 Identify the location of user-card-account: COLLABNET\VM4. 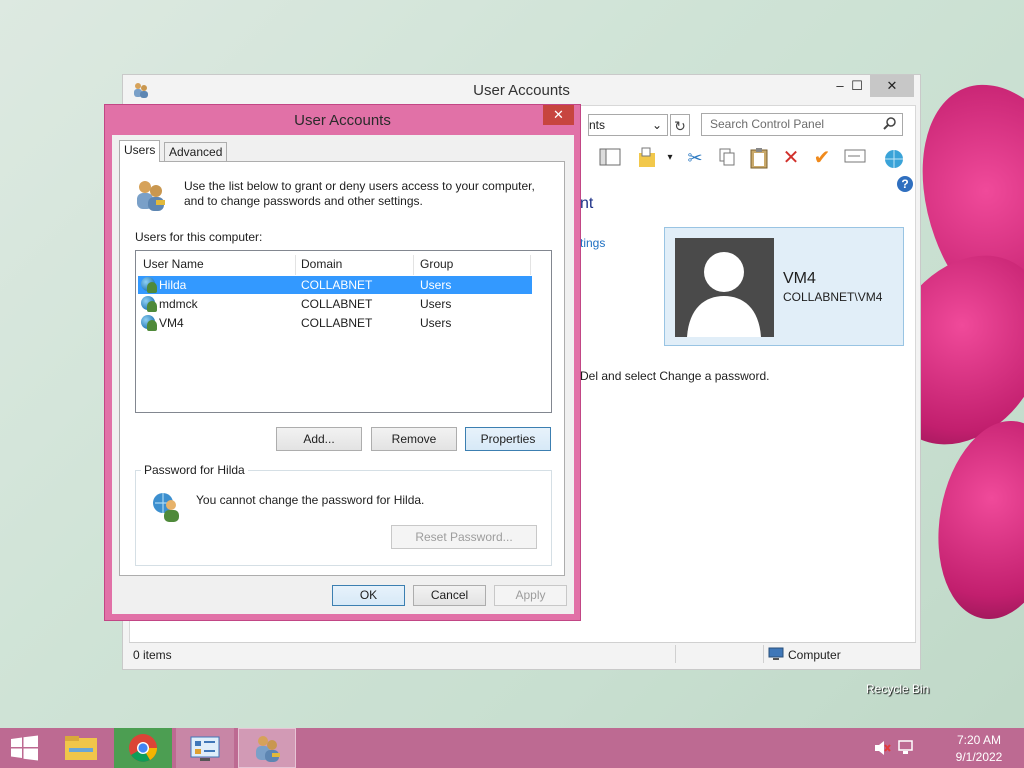
(833, 297).